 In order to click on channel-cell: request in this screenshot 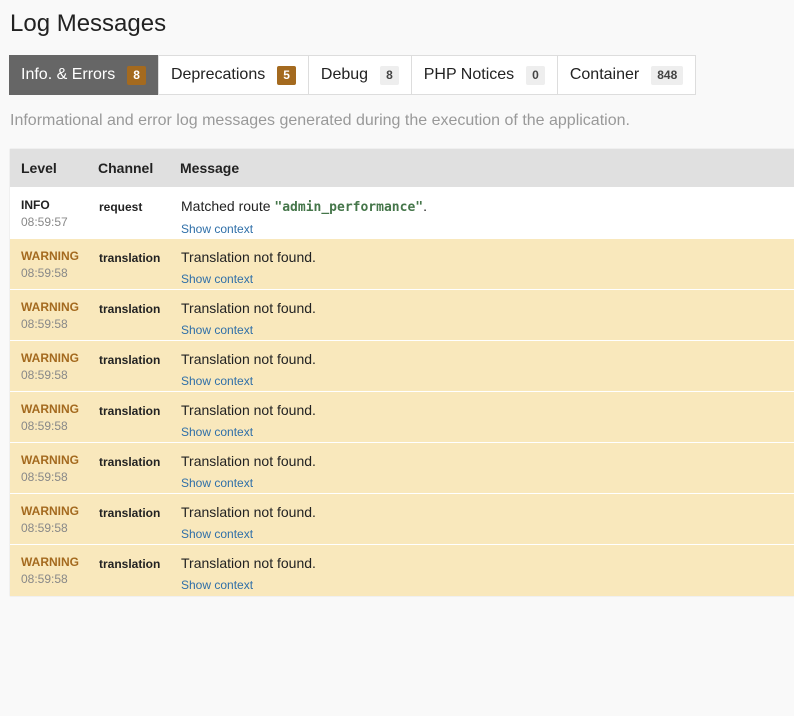, I will do `click(129, 213)`.